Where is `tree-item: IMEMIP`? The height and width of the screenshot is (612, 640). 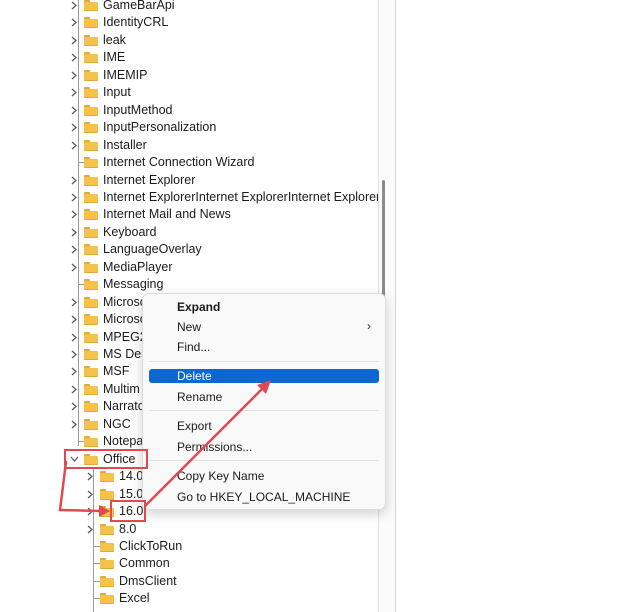 tree-item: IMEMIP is located at coordinates (107, 75).